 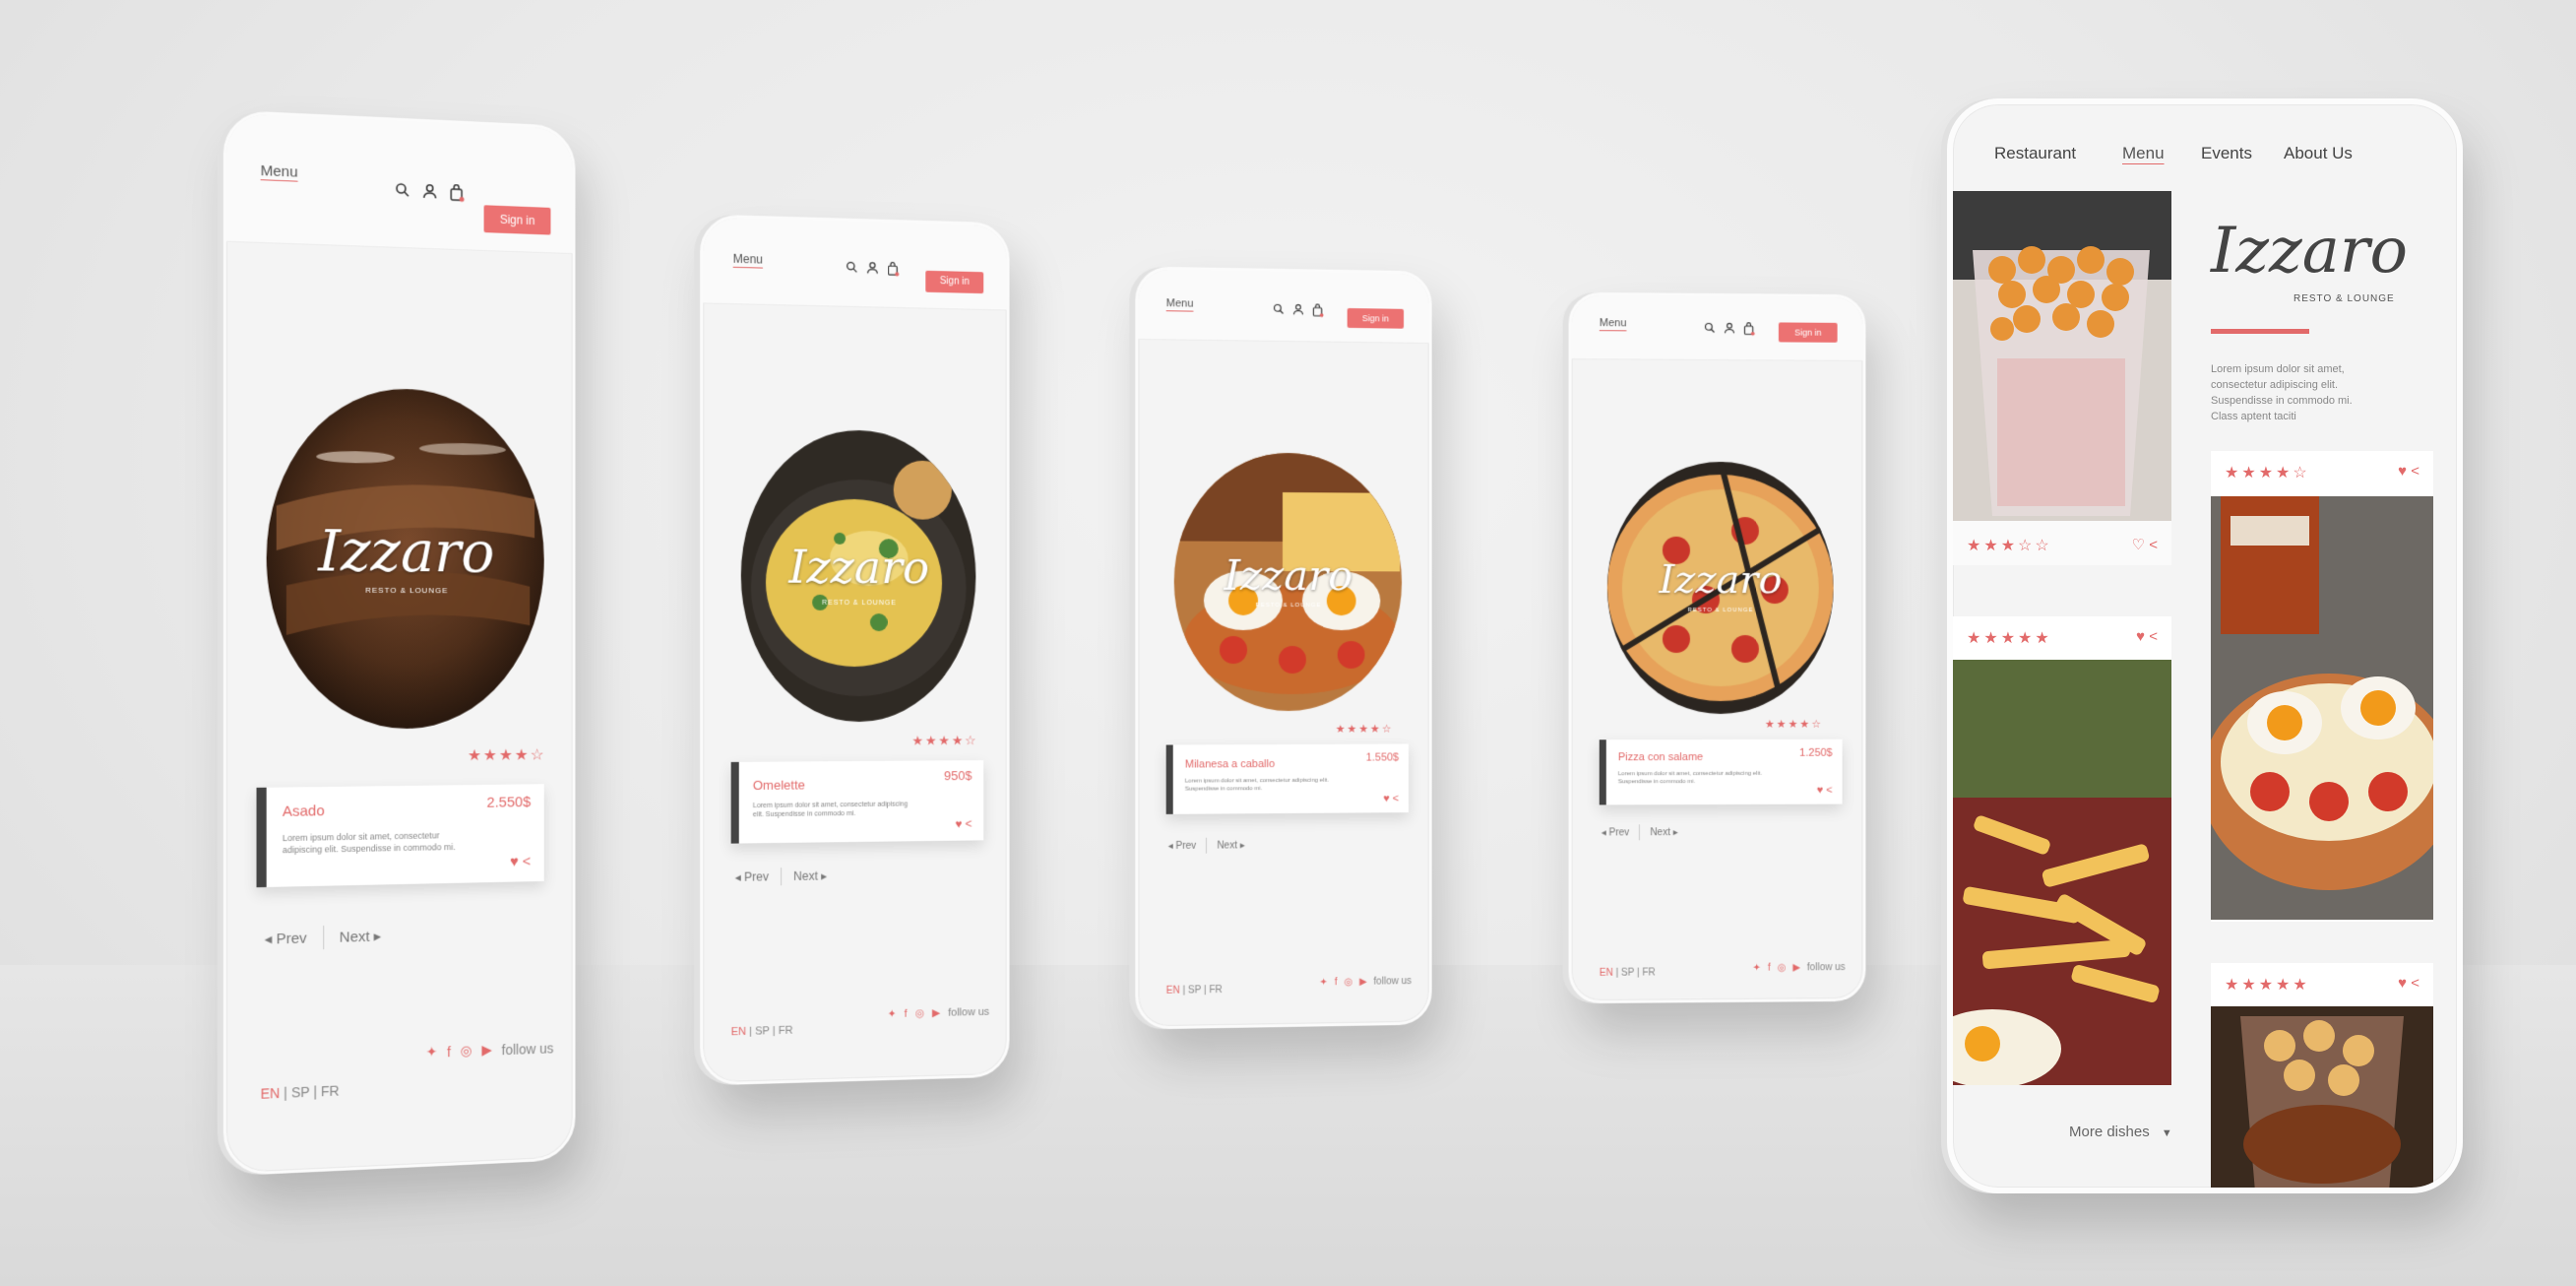 I want to click on rating-stars: ★★★★☆, so click(x=944, y=740).